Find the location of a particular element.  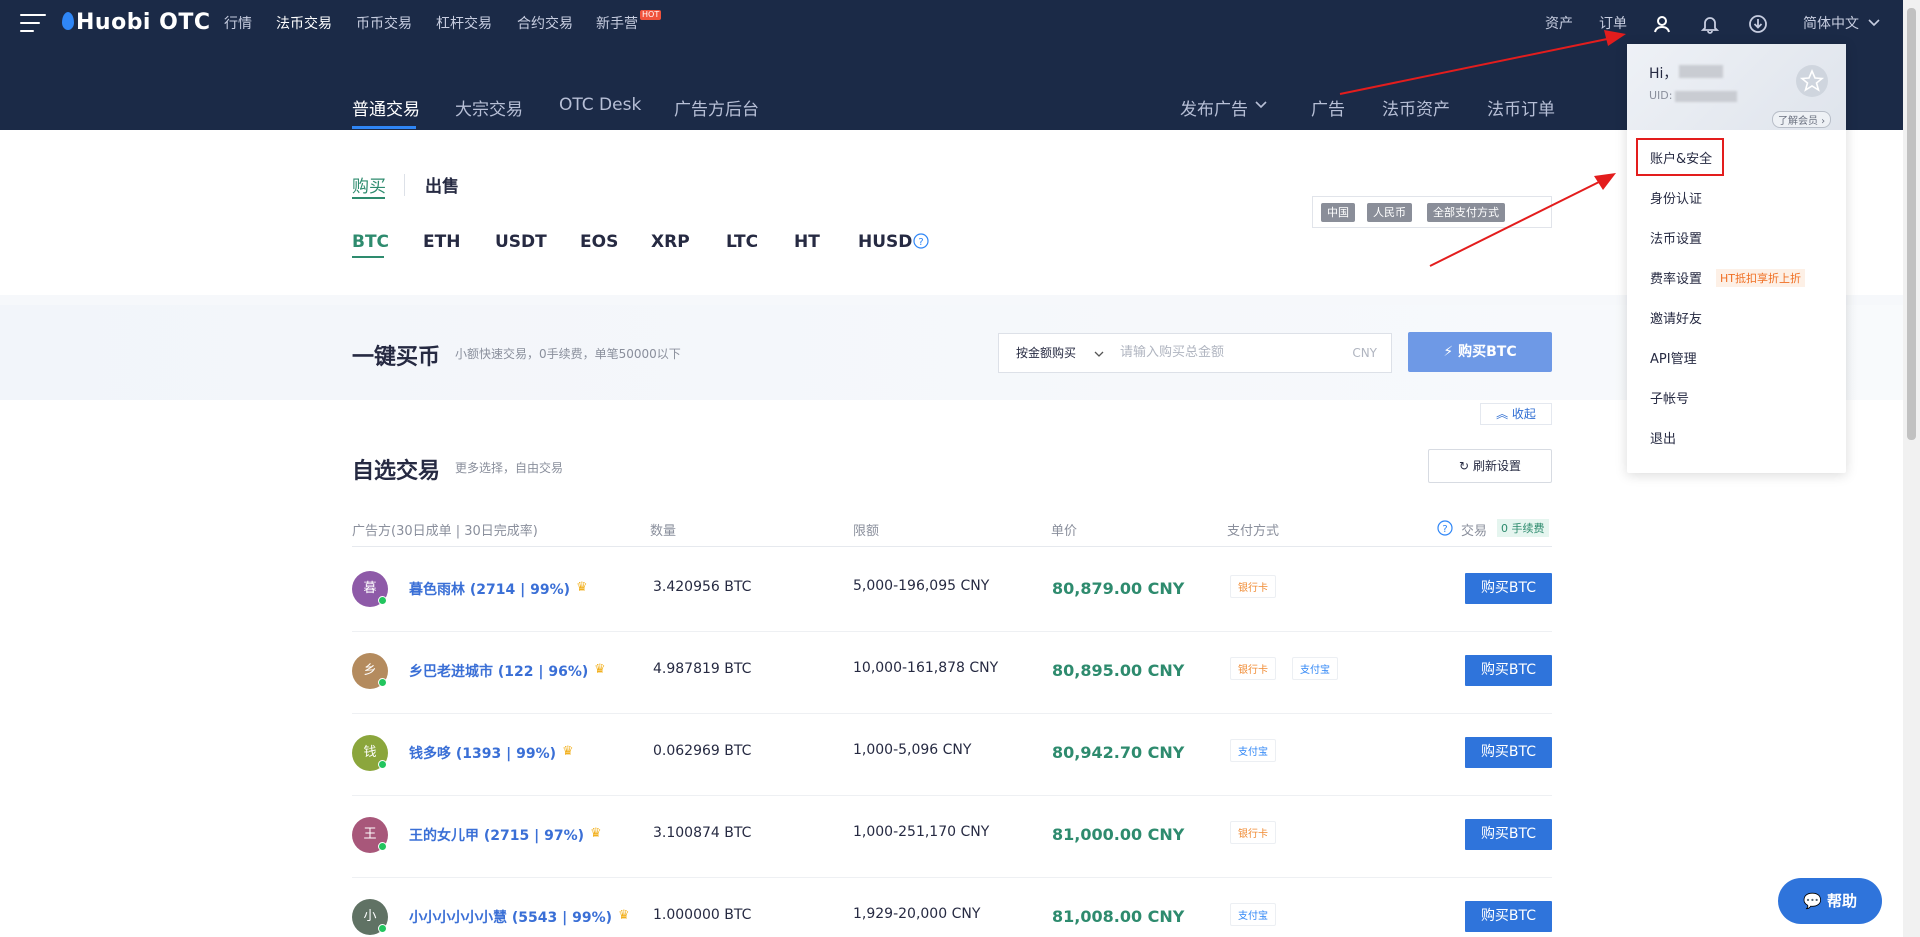

help-button: 💬 帮助 is located at coordinates (1830, 901).